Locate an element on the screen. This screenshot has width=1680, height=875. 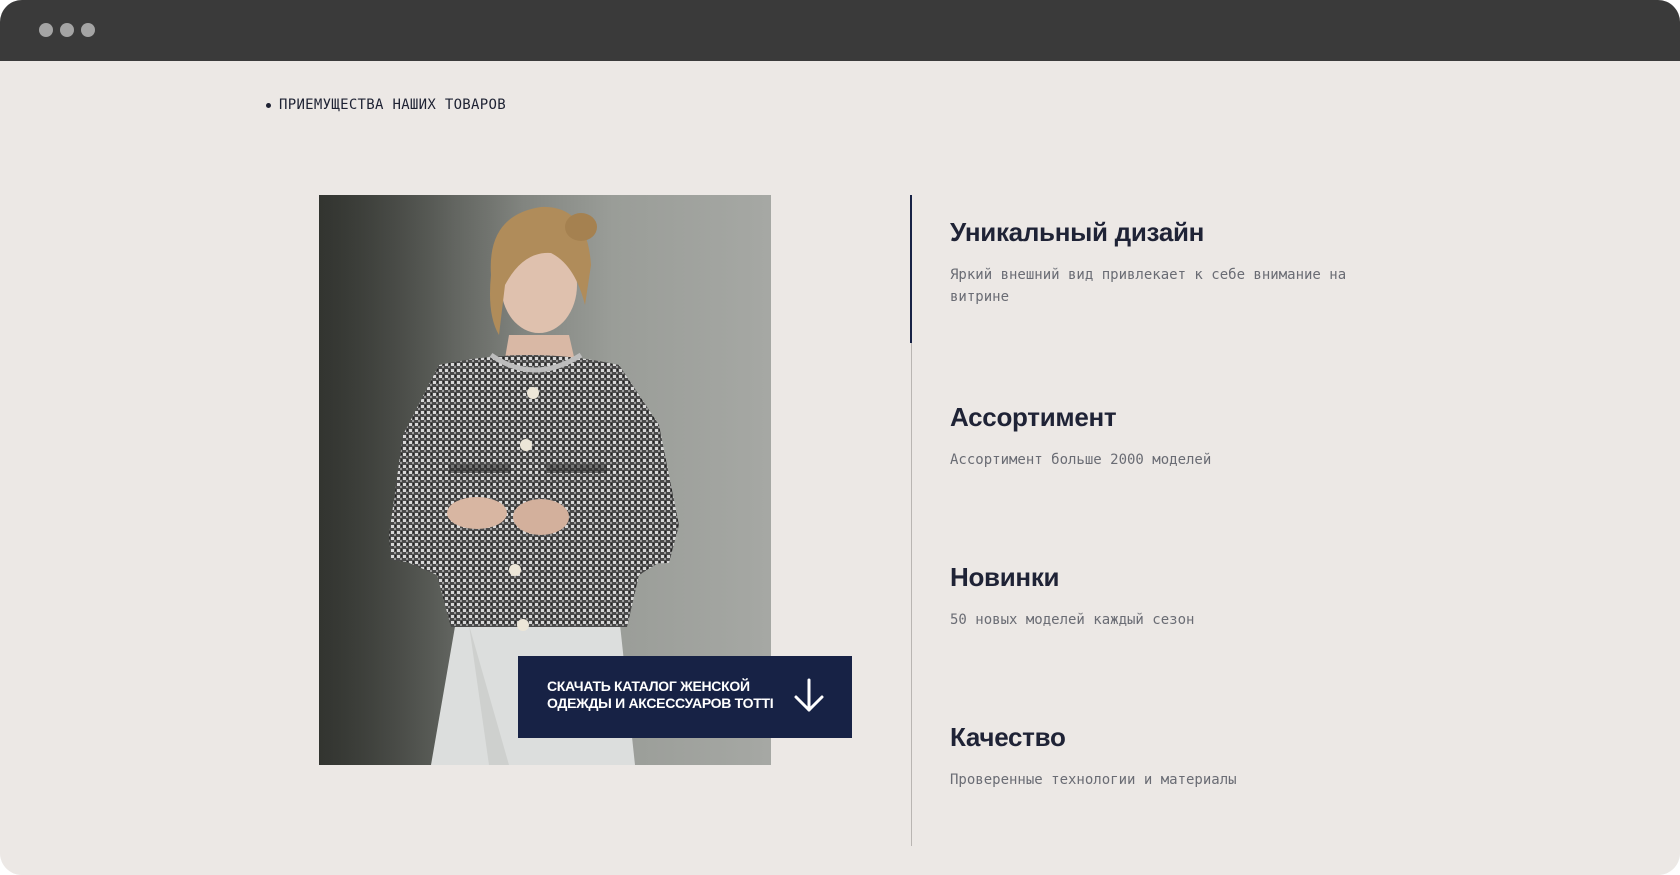
bullet-icon is located at coordinates (268, 105).